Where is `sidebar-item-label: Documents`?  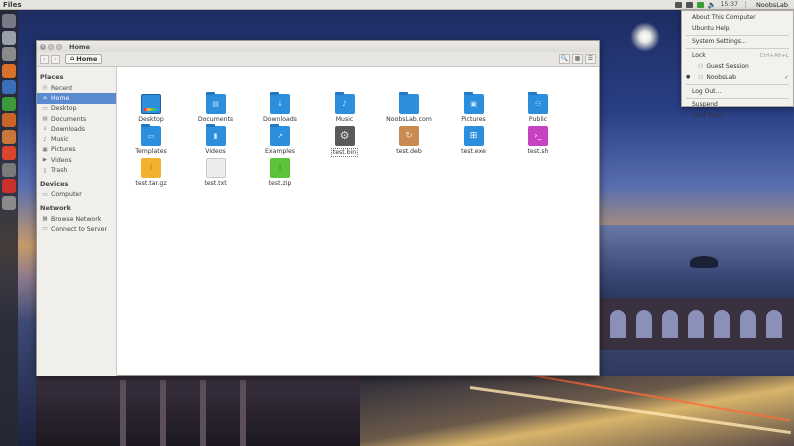 sidebar-item-label: Documents is located at coordinates (69, 119).